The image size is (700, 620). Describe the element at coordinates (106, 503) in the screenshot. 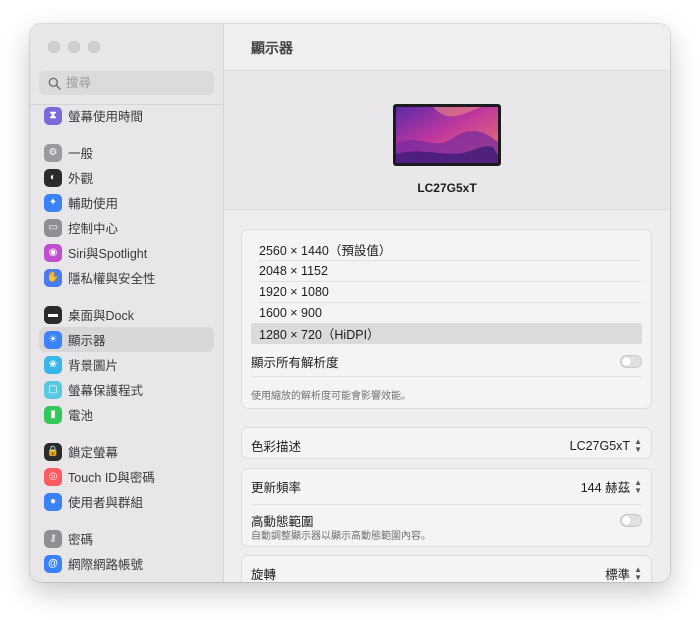

I see `sidebar-item-label: 使用者與群組` at that location.